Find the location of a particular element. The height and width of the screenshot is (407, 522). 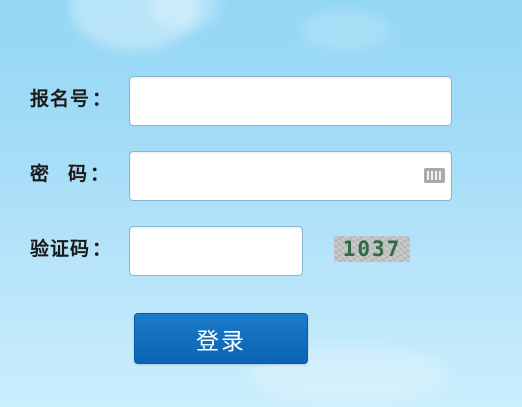

username-input is located at coordinates (290, 101).